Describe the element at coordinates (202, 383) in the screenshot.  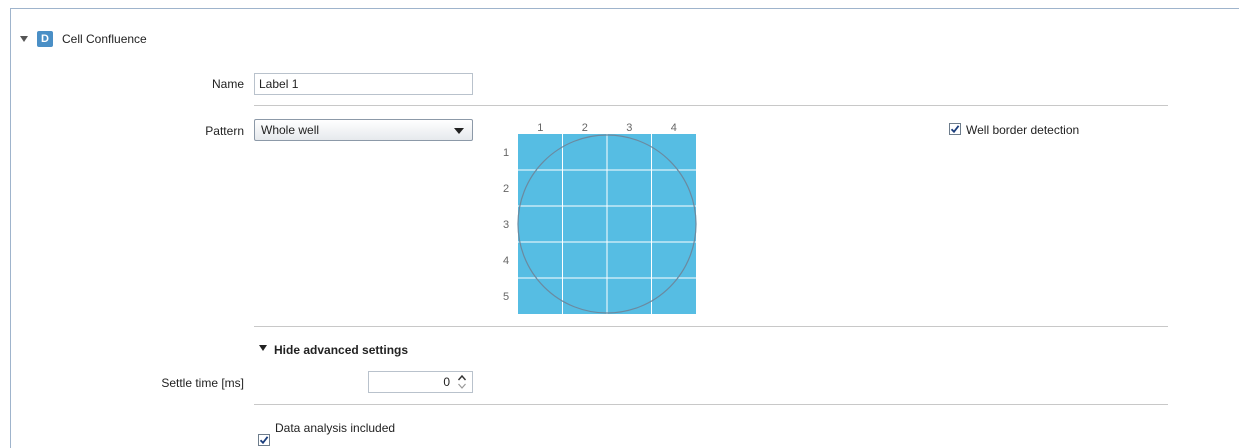
I see `settle-time-label: Settle time [ms]` at that location.